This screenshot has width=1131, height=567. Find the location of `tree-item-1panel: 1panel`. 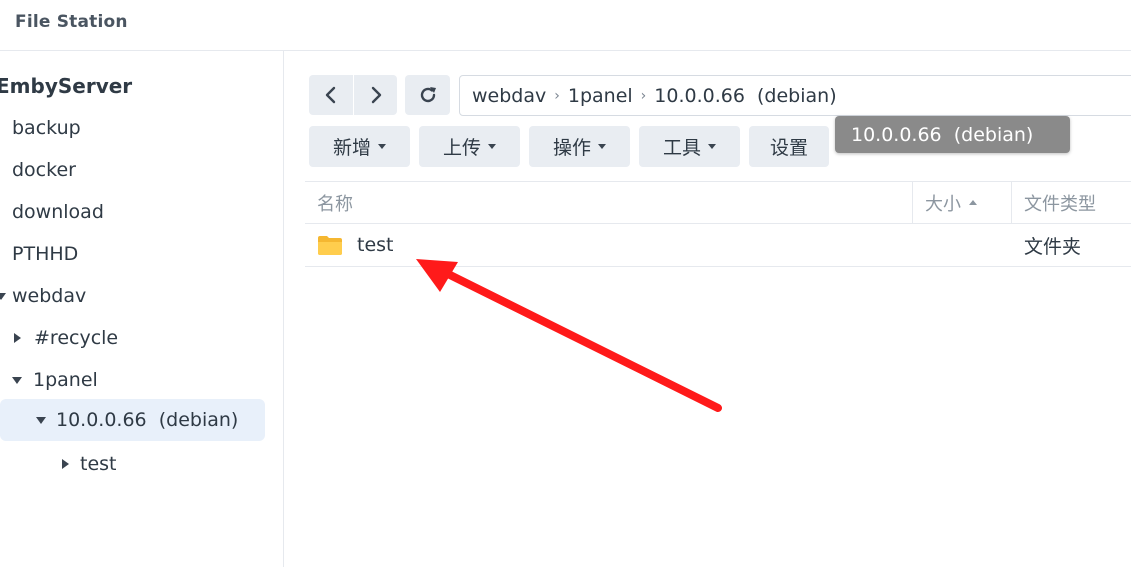

tree-item-1panel: 1panel is located at coordinates (55, 380).